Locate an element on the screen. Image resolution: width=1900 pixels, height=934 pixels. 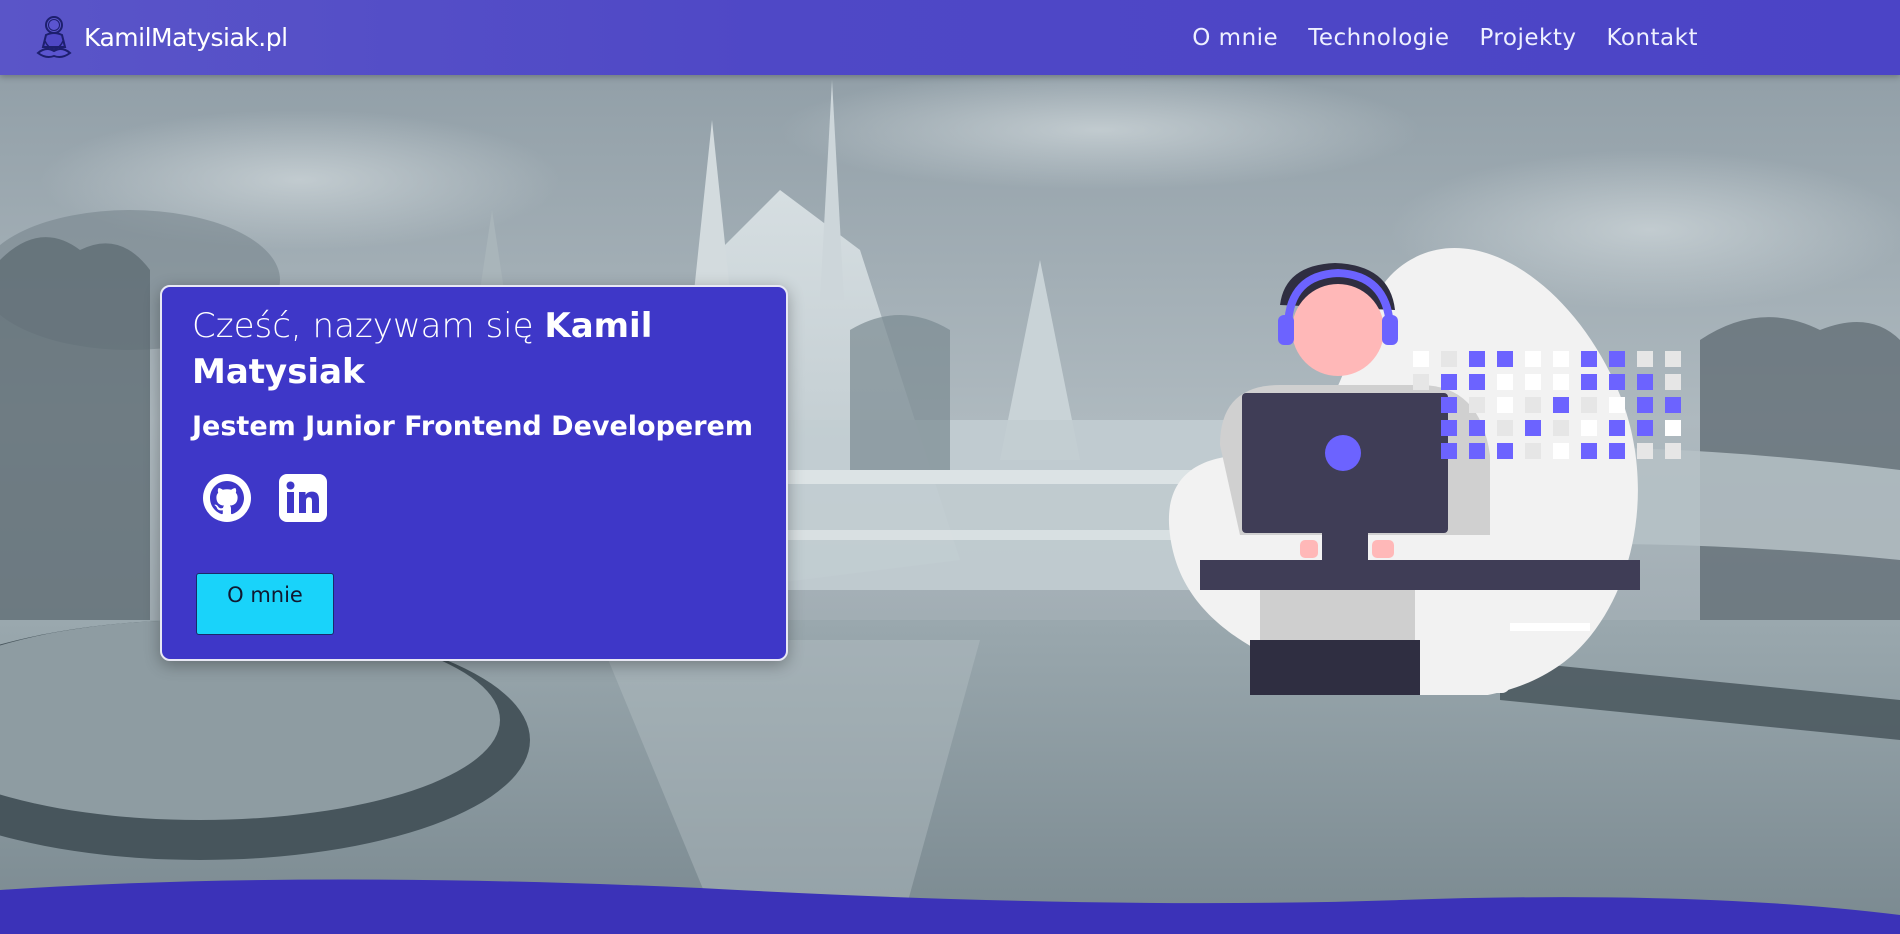
brand-name: KamilMatysiak.pl is located at coordinates (186, 37).